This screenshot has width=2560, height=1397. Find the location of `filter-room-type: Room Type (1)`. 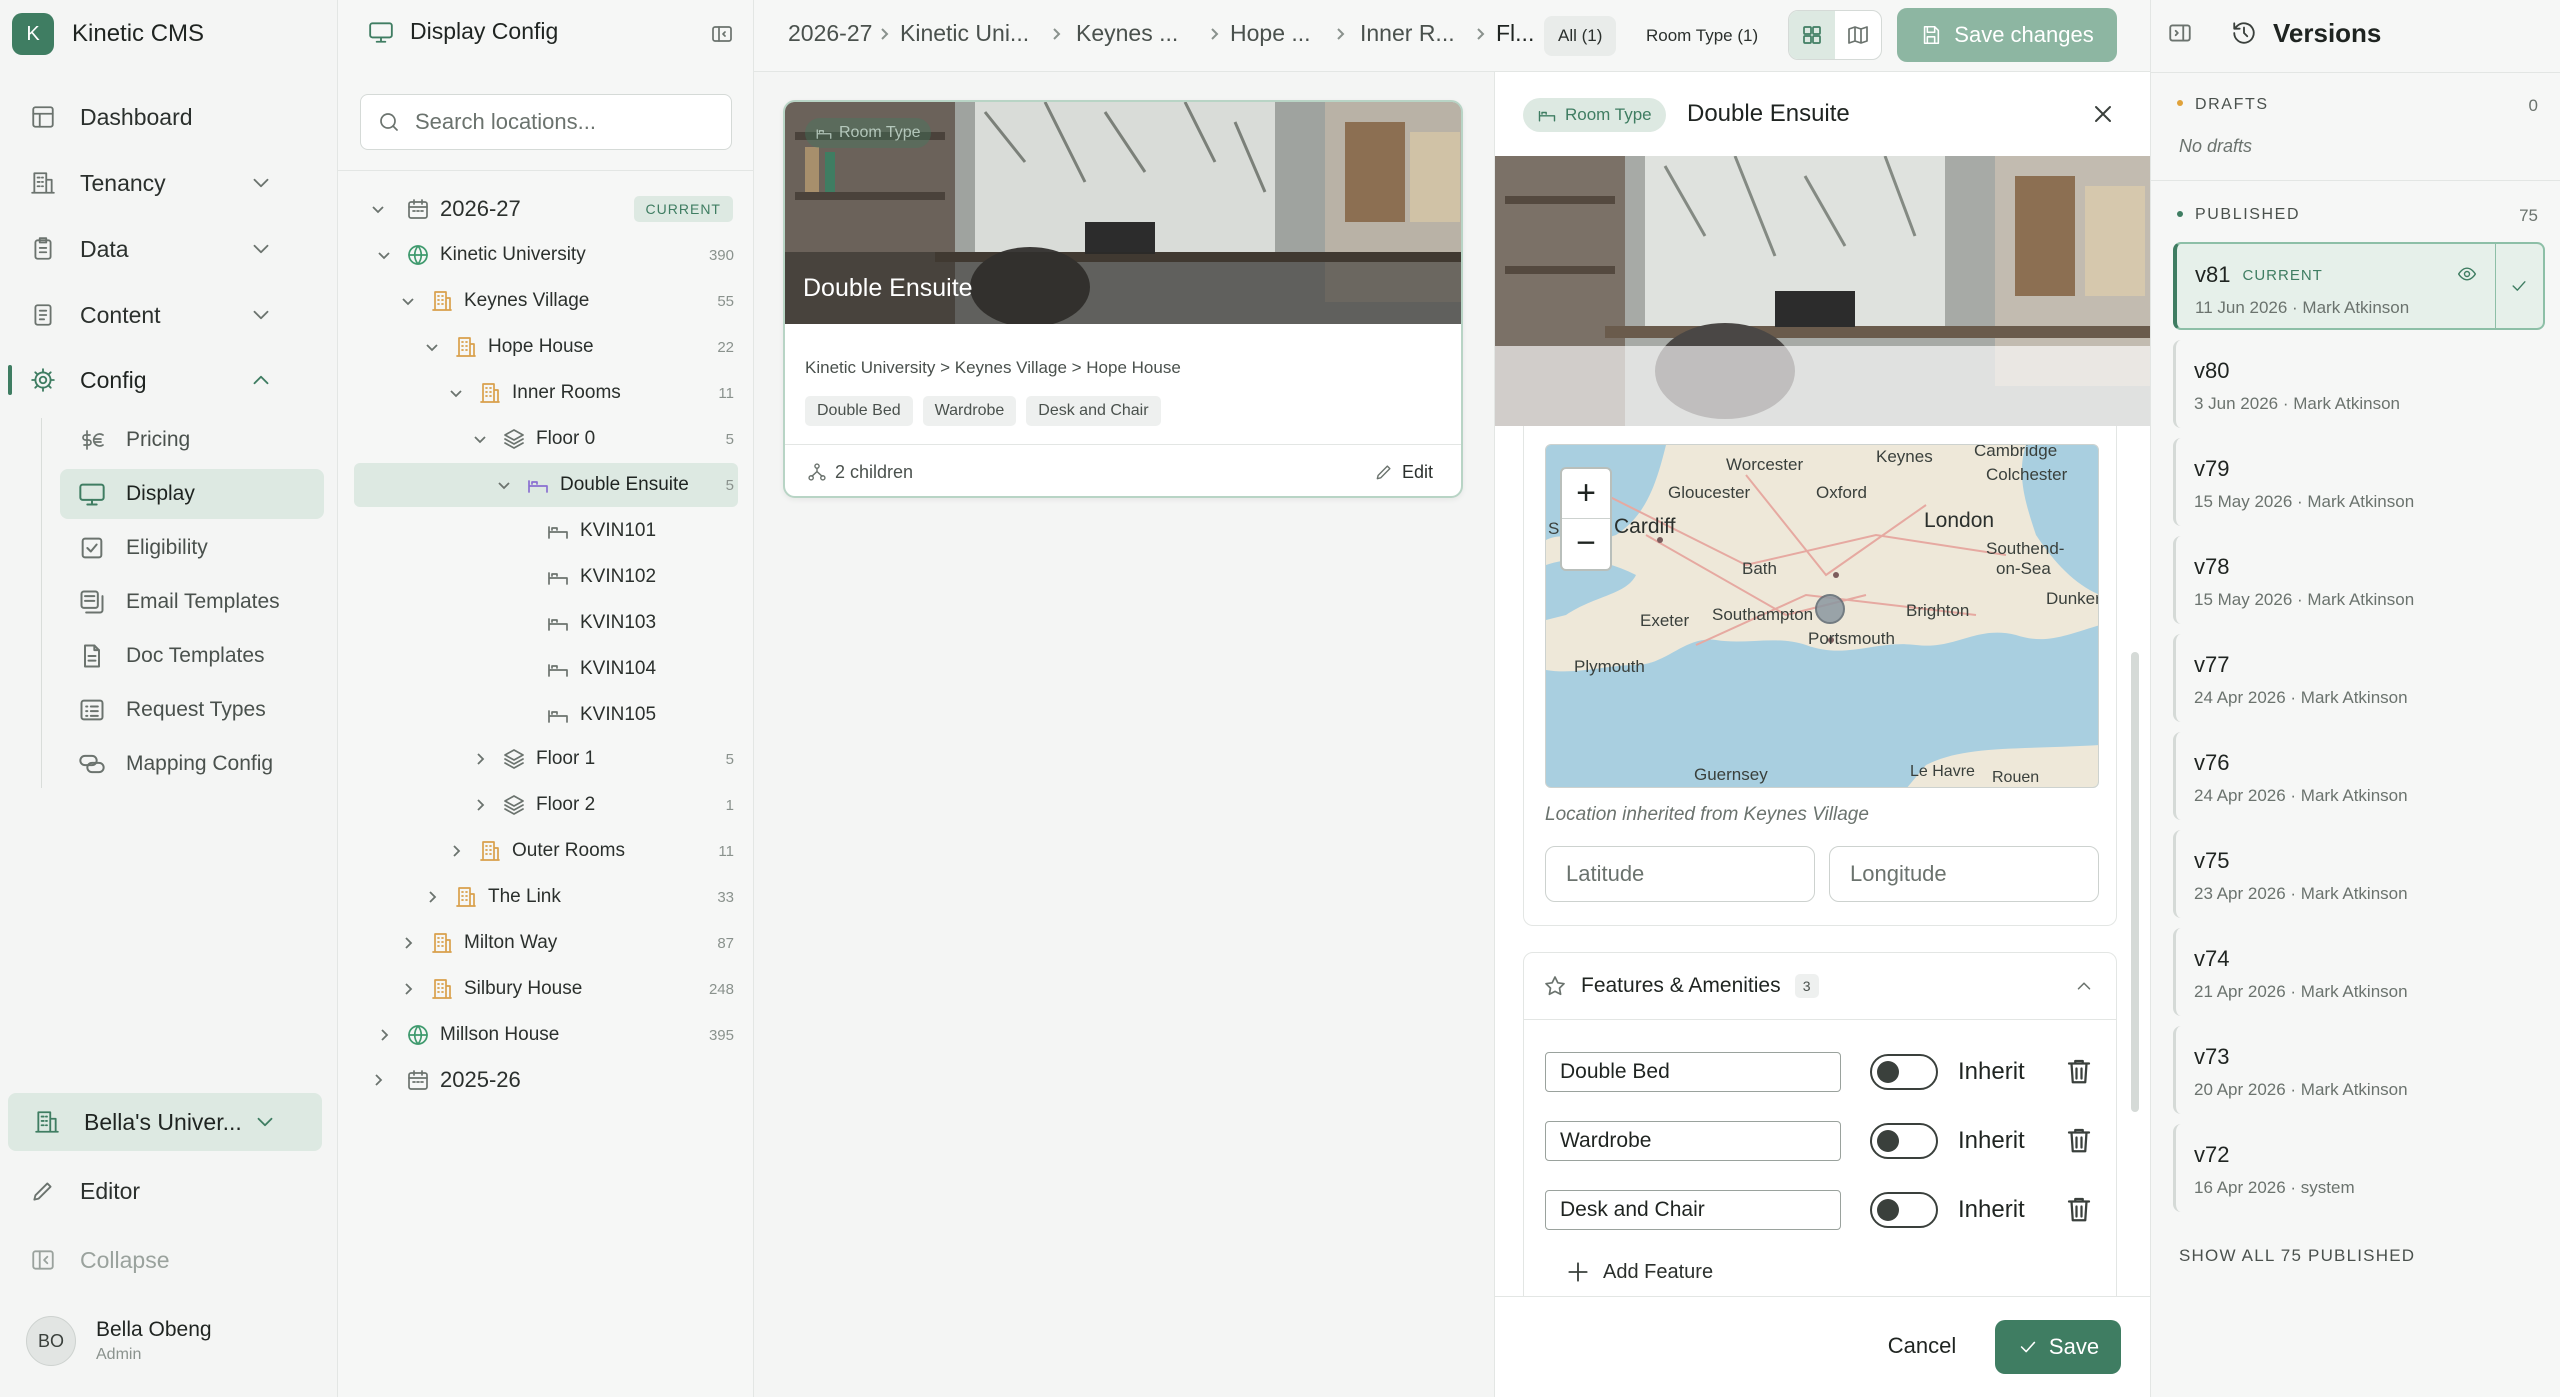

filter-room-type: Room Type (1) is located at coordinates (1702, 36).